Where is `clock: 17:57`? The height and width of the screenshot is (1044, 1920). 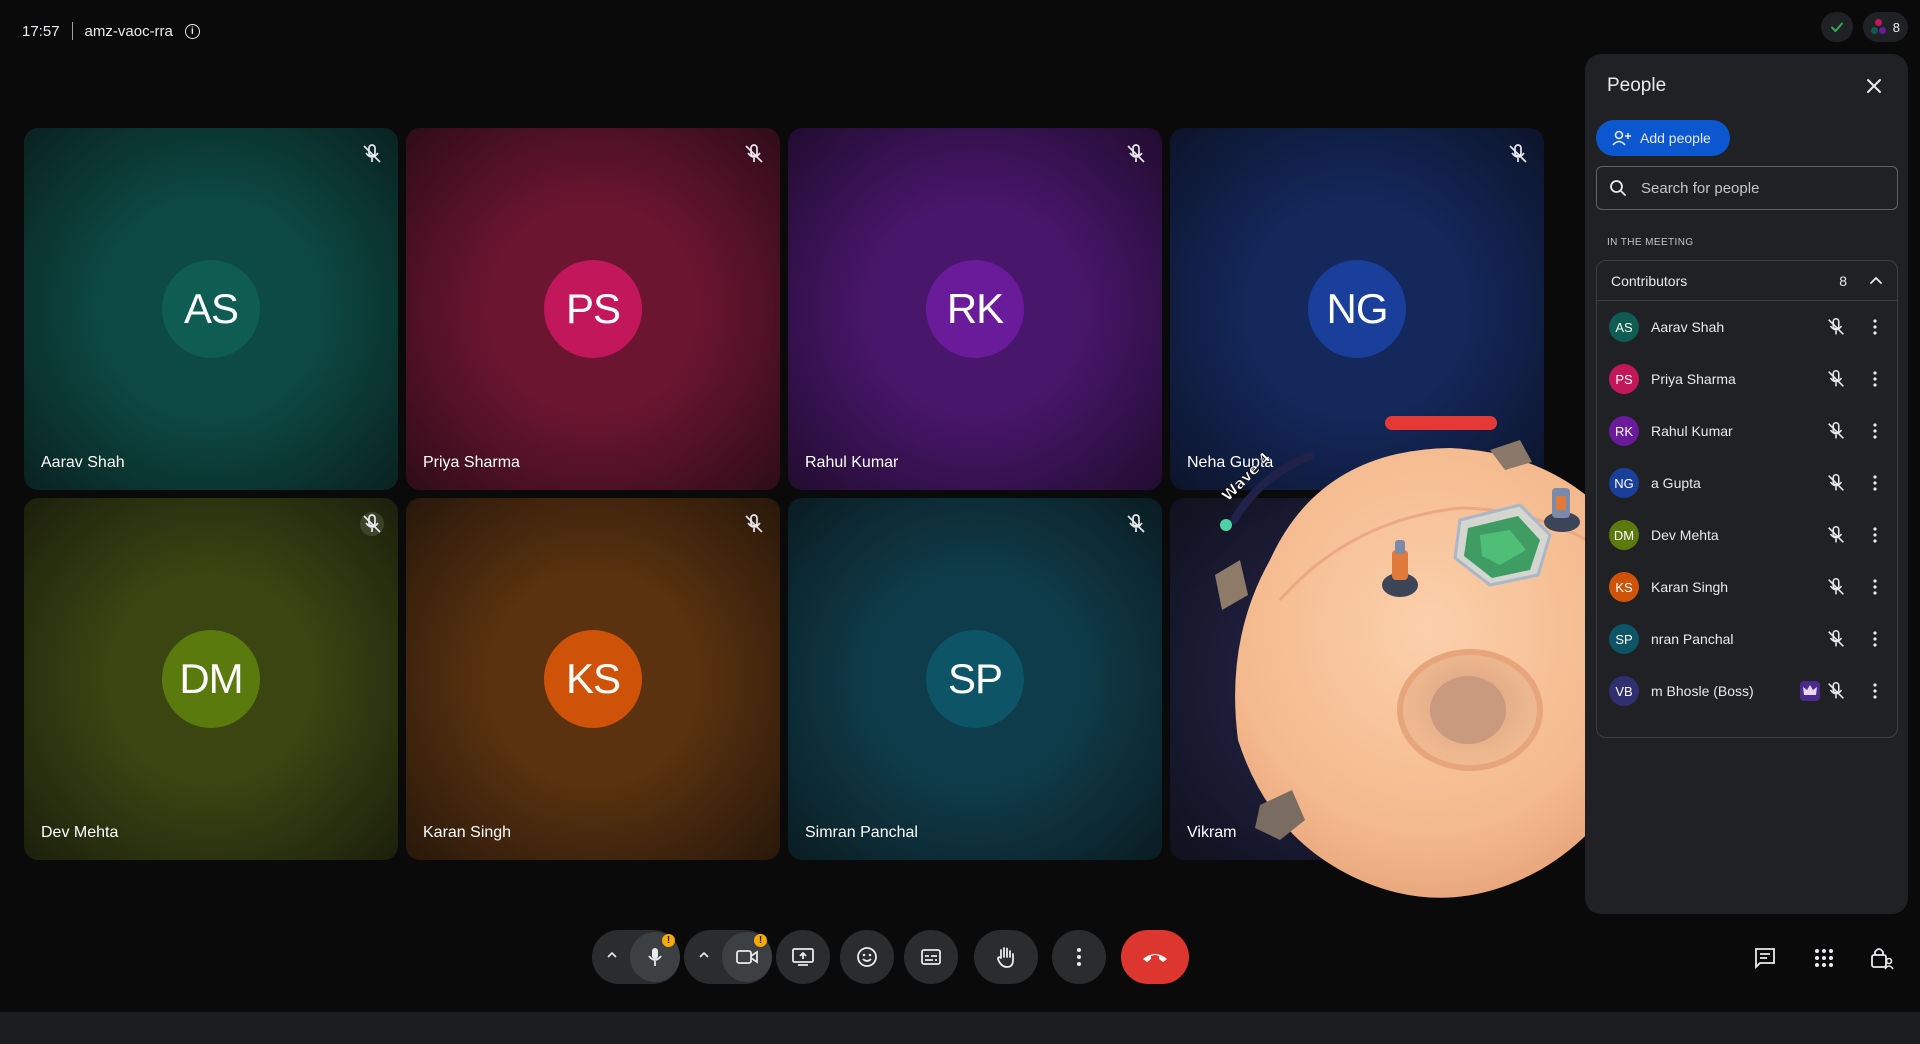 clock: 17:57 is located at coordinates (41, 31).